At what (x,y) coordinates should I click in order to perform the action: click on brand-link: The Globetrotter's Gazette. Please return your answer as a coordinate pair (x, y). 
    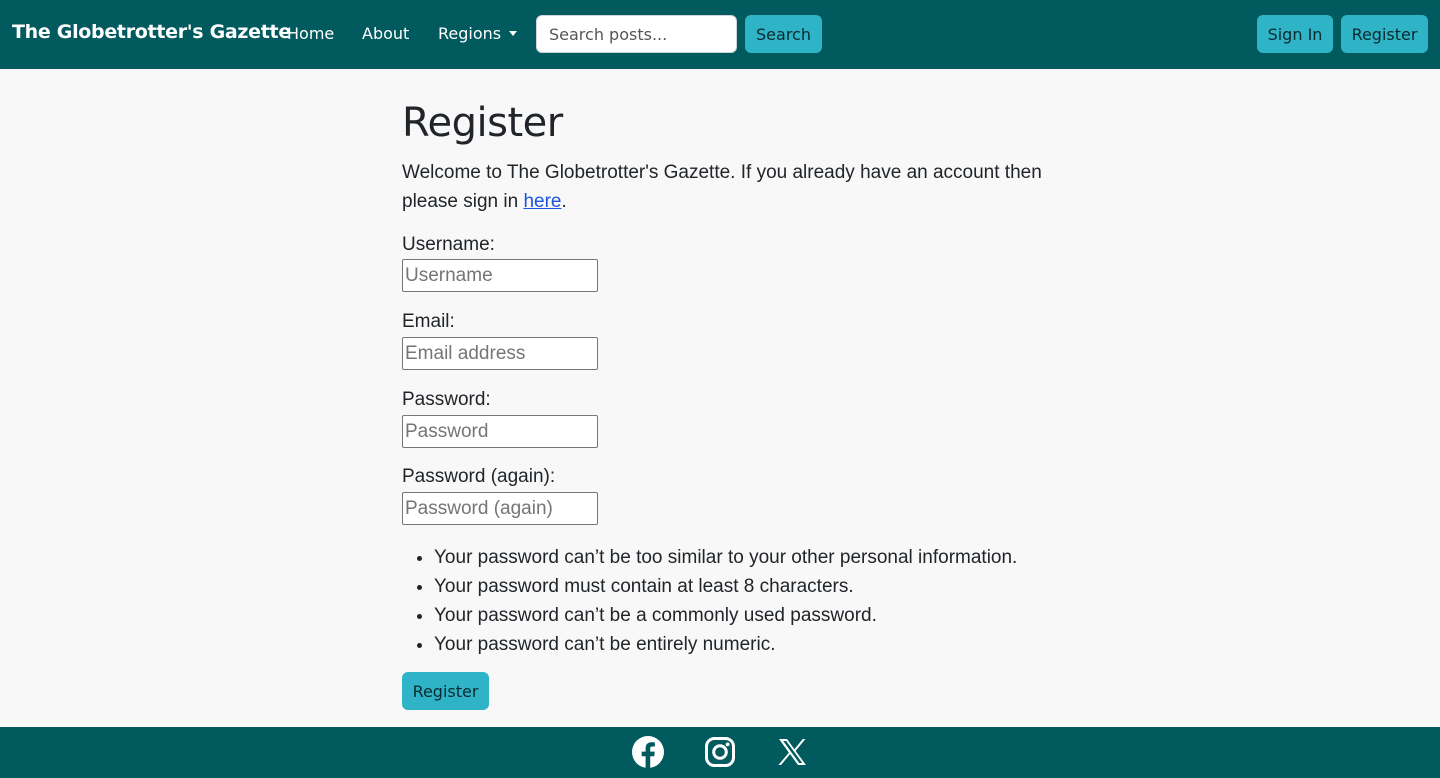
    Looking at the image, I should click on (151, 32).